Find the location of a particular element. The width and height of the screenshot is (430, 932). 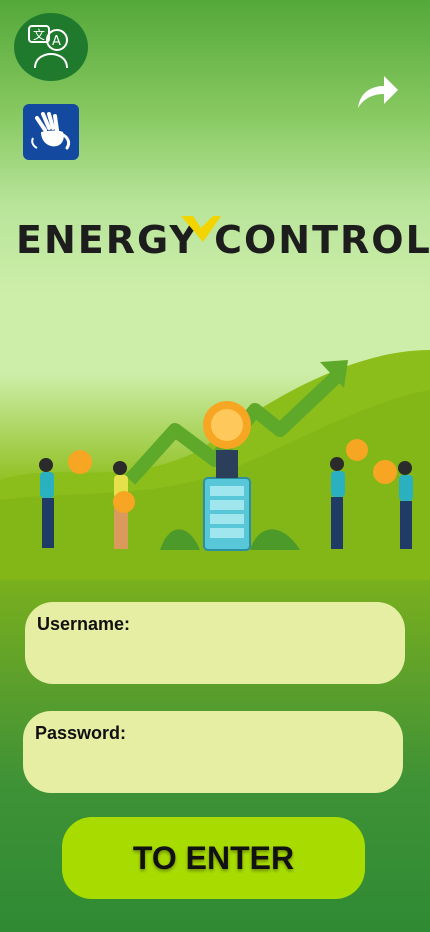

logo-energy: ENERGY is located at coordinates (107, 240).